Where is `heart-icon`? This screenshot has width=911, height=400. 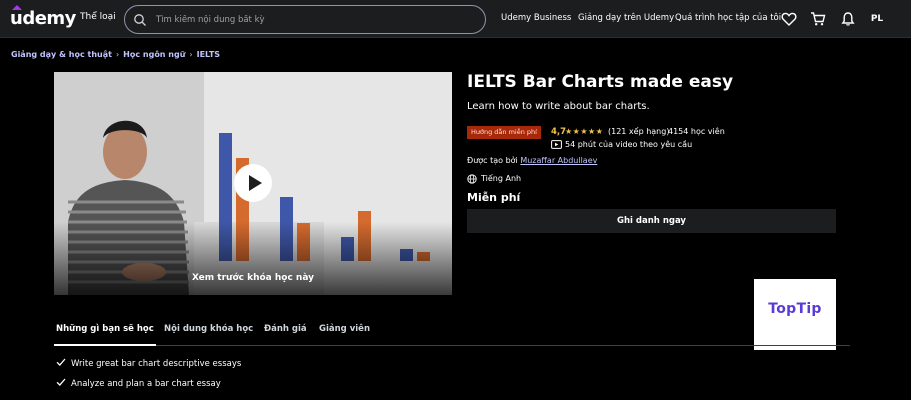
heart-icon is located at coordinates (789, 19).